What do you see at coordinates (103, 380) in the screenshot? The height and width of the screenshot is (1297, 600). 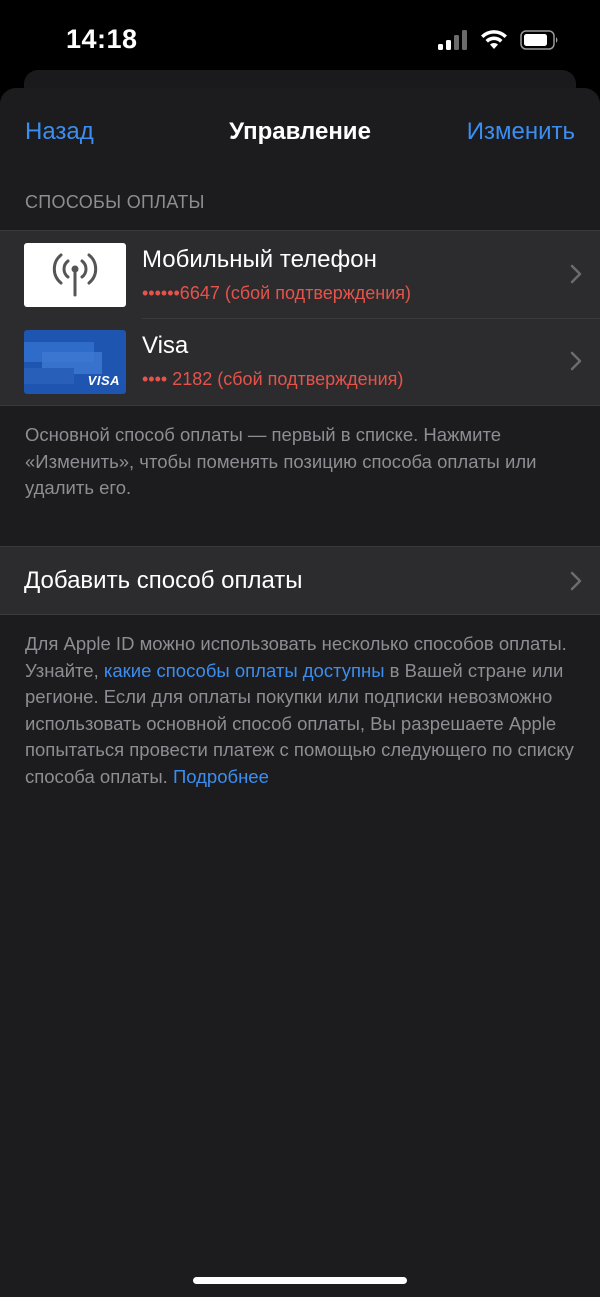 I see `visa-logo: VISA` at bounding box center [103, 380].